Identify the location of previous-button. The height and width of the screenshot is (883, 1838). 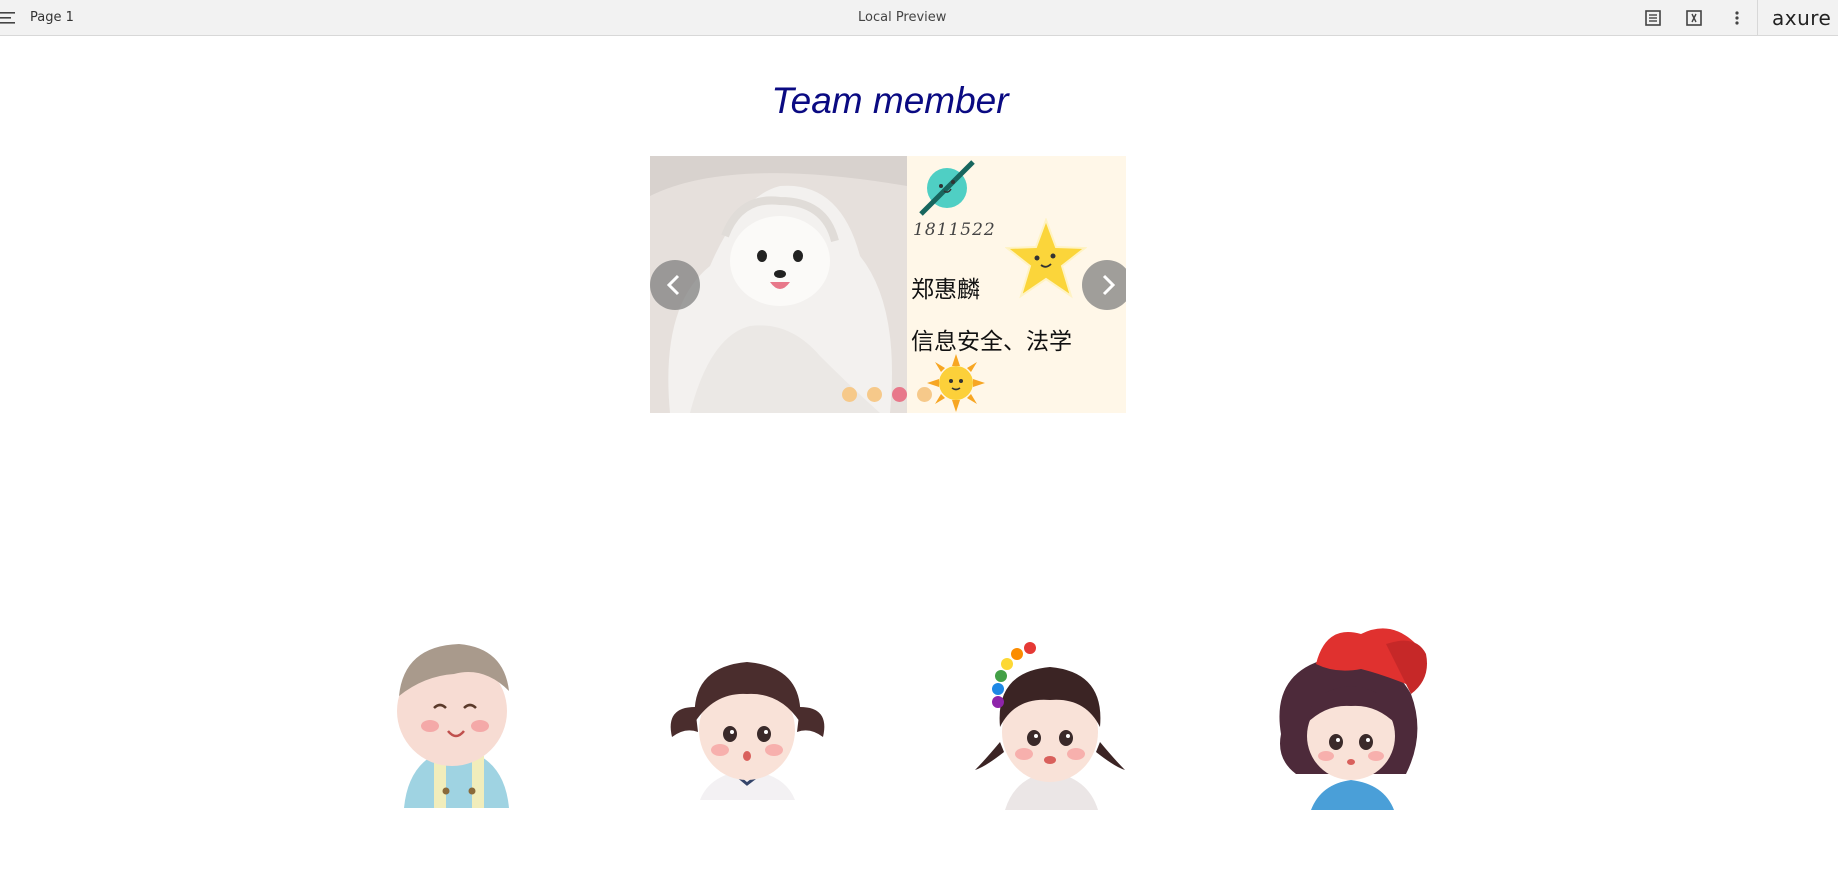
(675, 285).